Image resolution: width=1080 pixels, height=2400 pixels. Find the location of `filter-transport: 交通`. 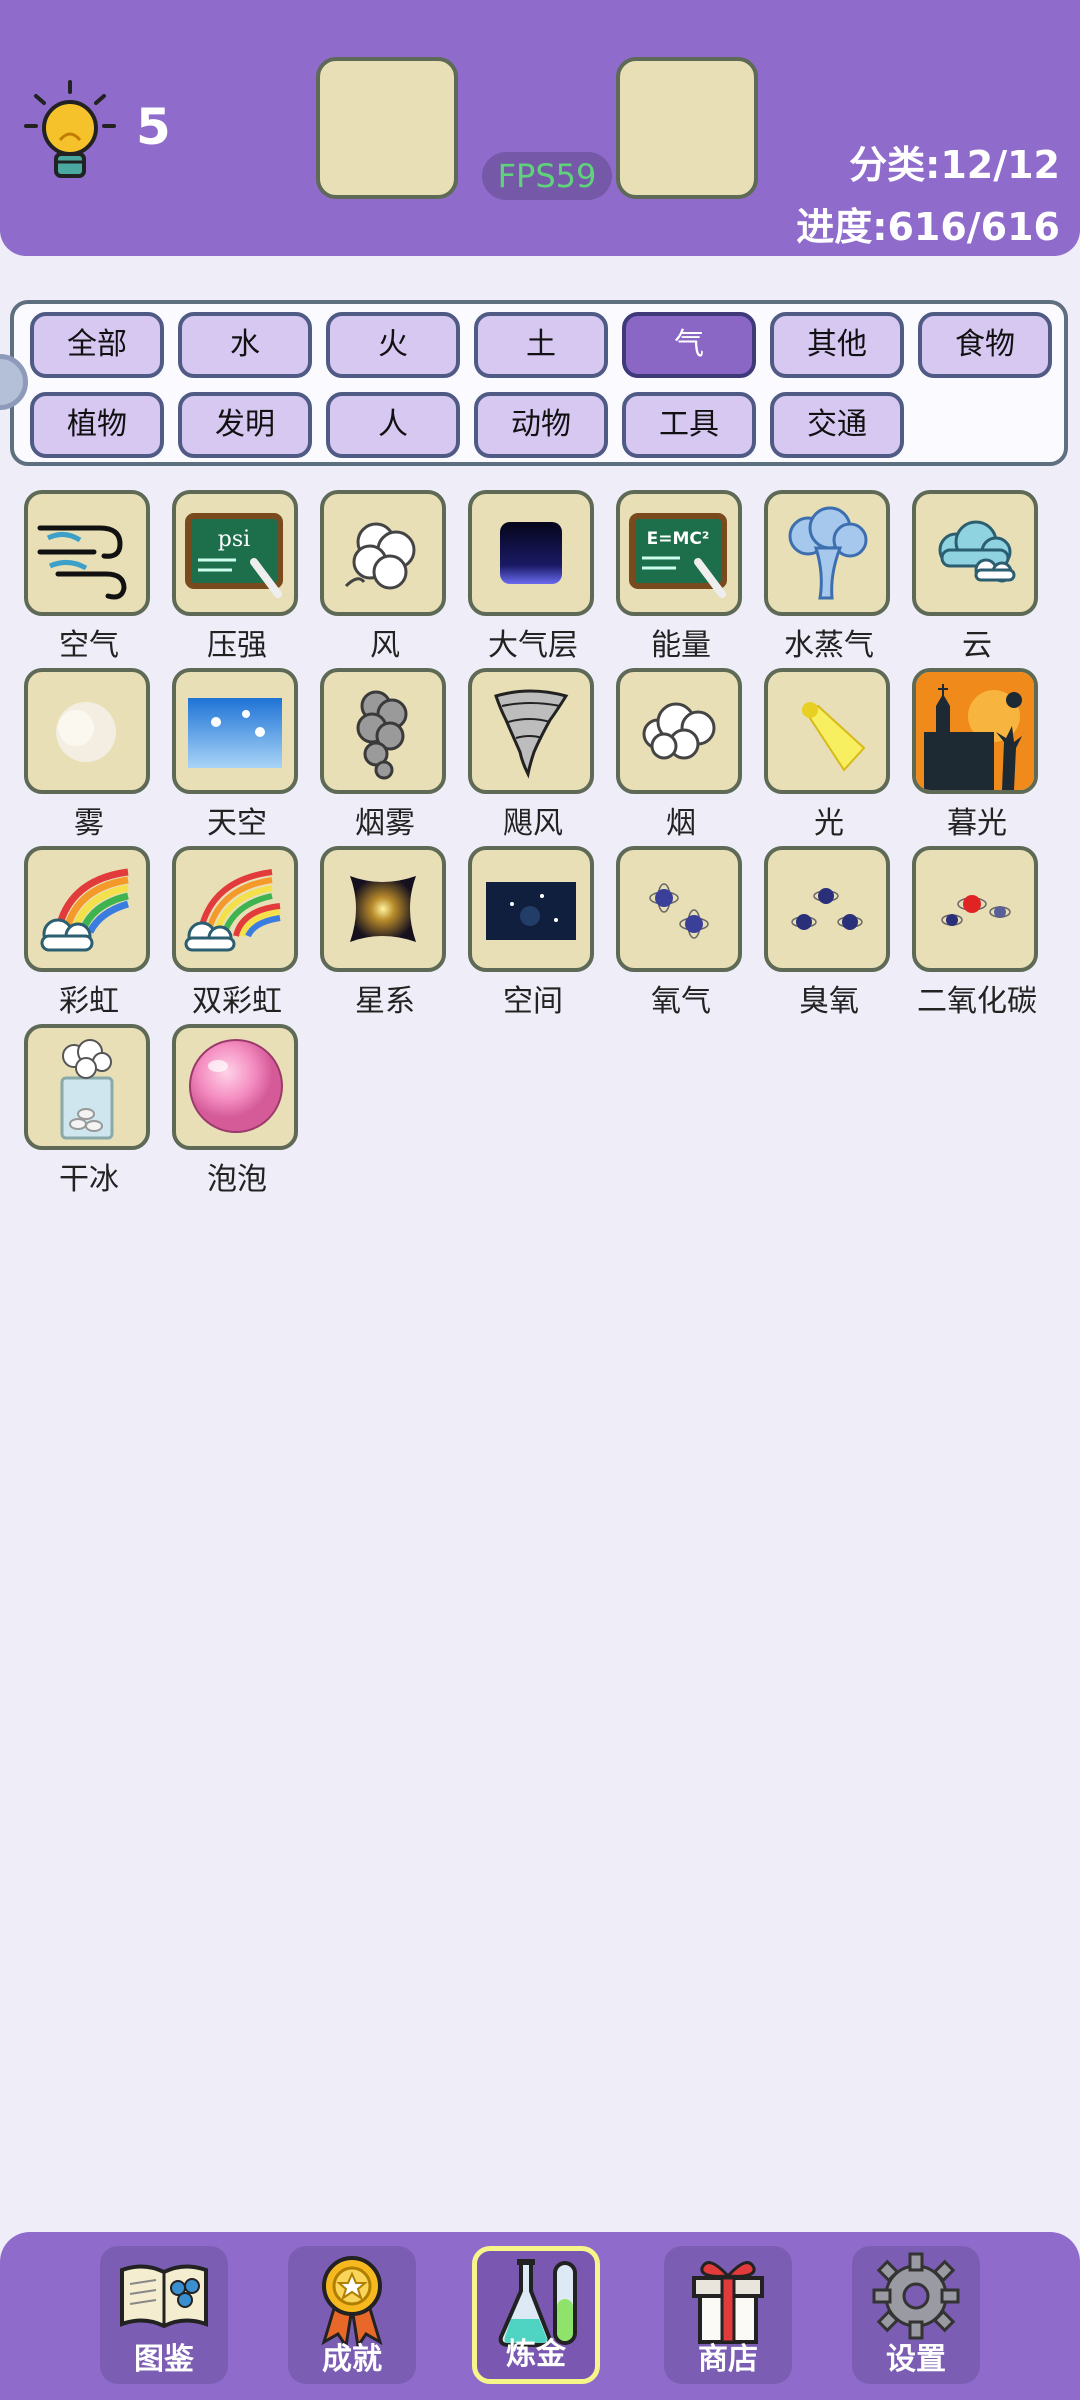

filter-transport: 交通 is located at coordinates (837, 425).